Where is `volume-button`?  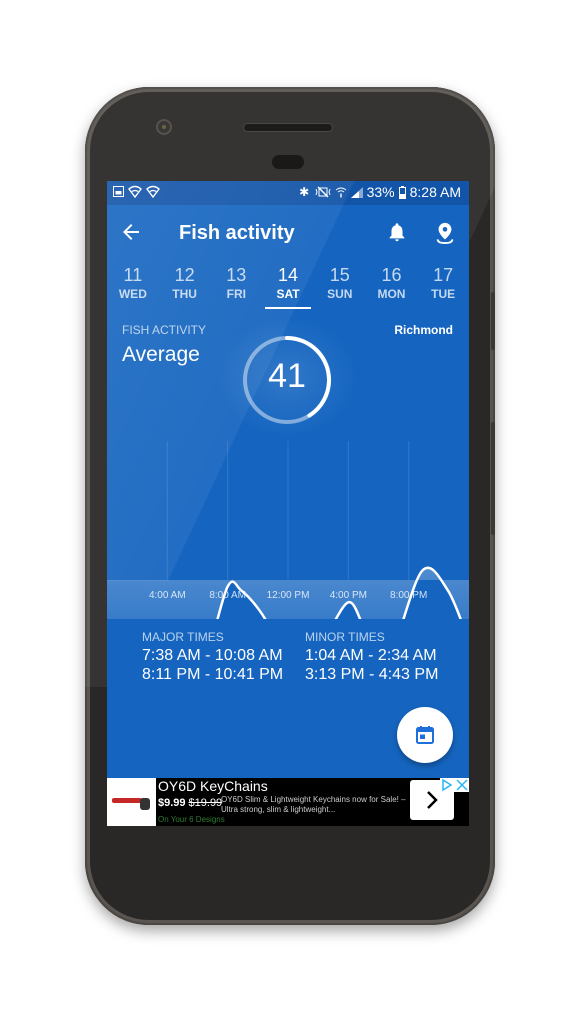 volume-button is located at coordinates (493, 478).